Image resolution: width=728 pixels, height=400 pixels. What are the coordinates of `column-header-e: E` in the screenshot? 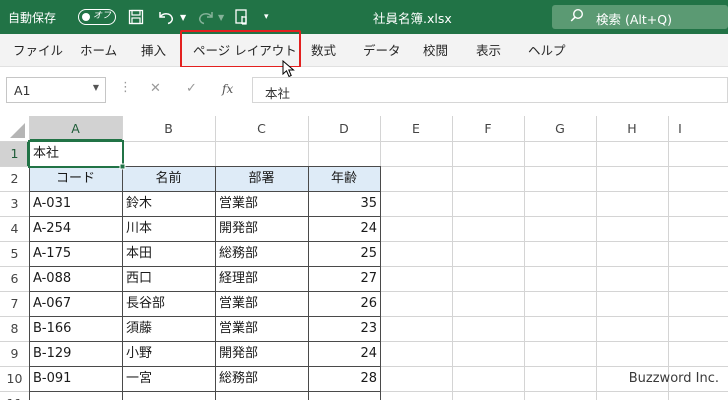 It's located at (416, 128).